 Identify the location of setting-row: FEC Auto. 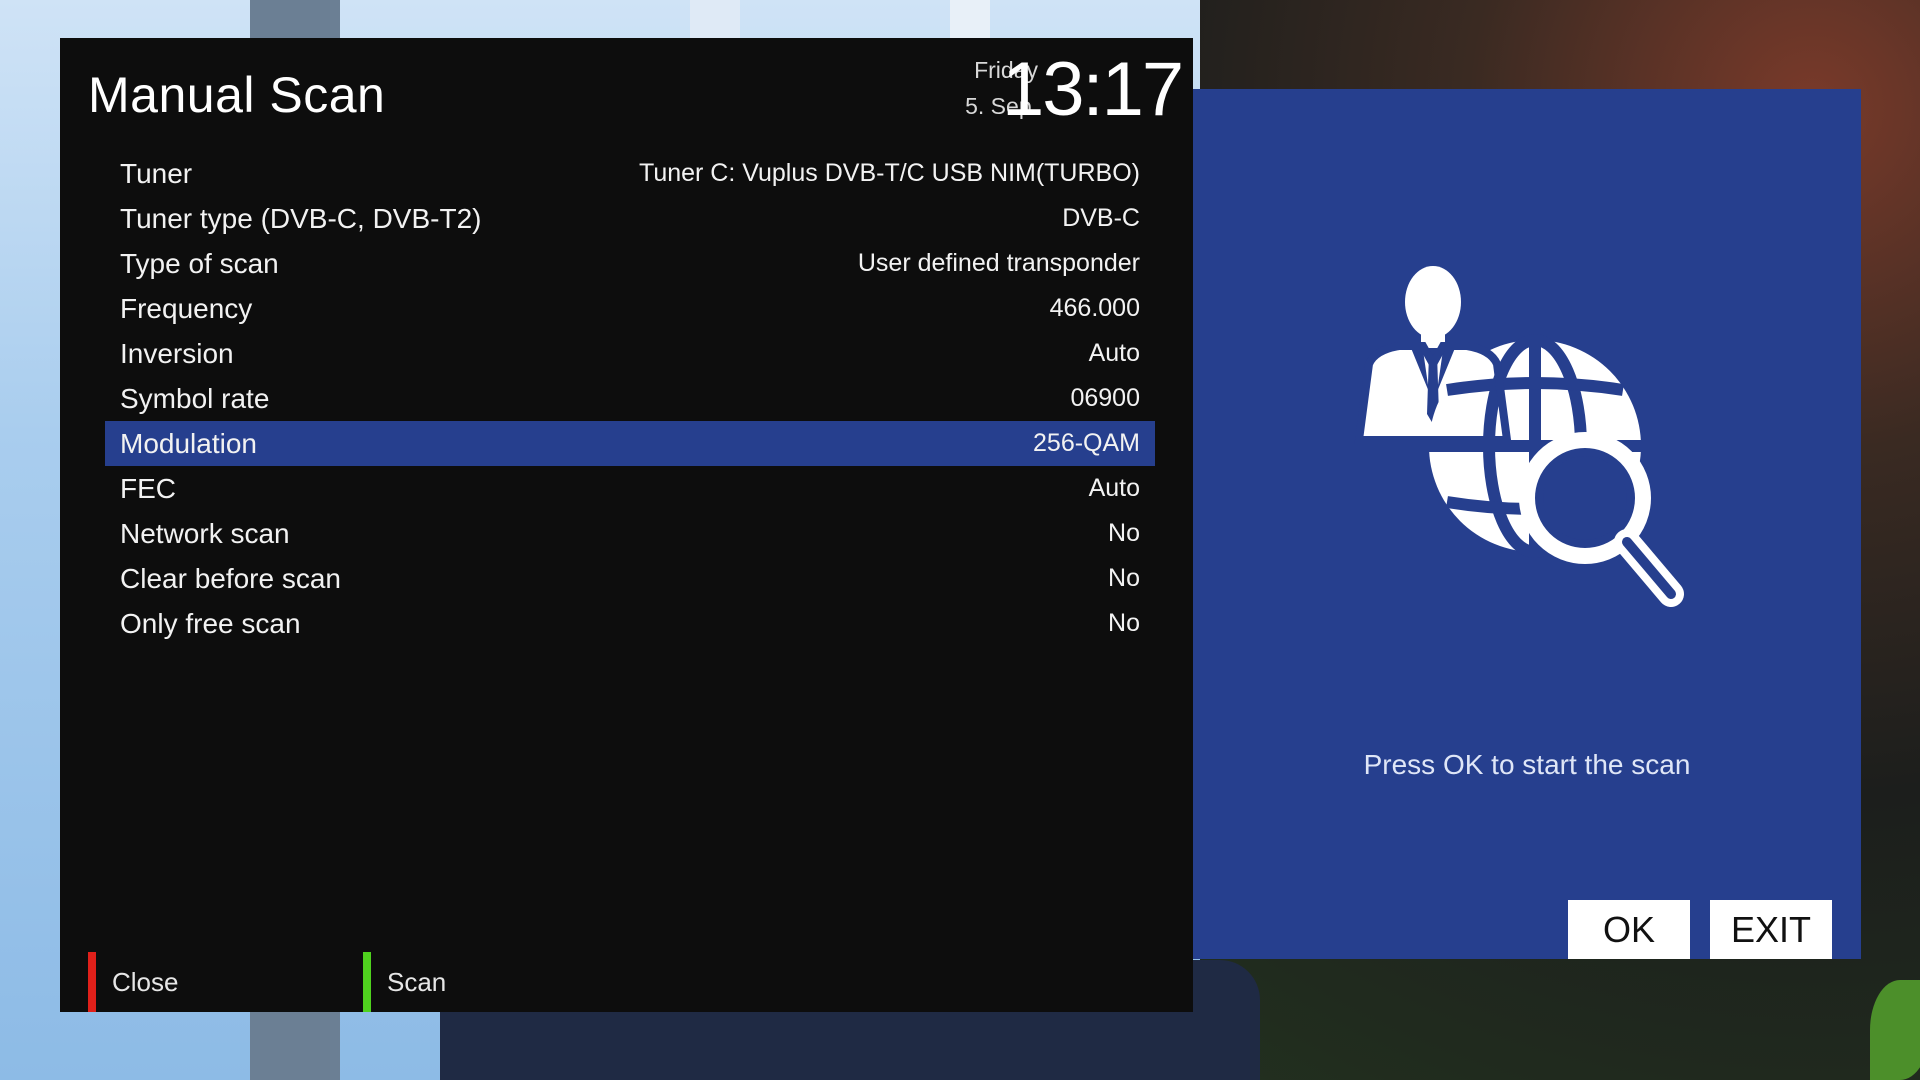
(630, 488).